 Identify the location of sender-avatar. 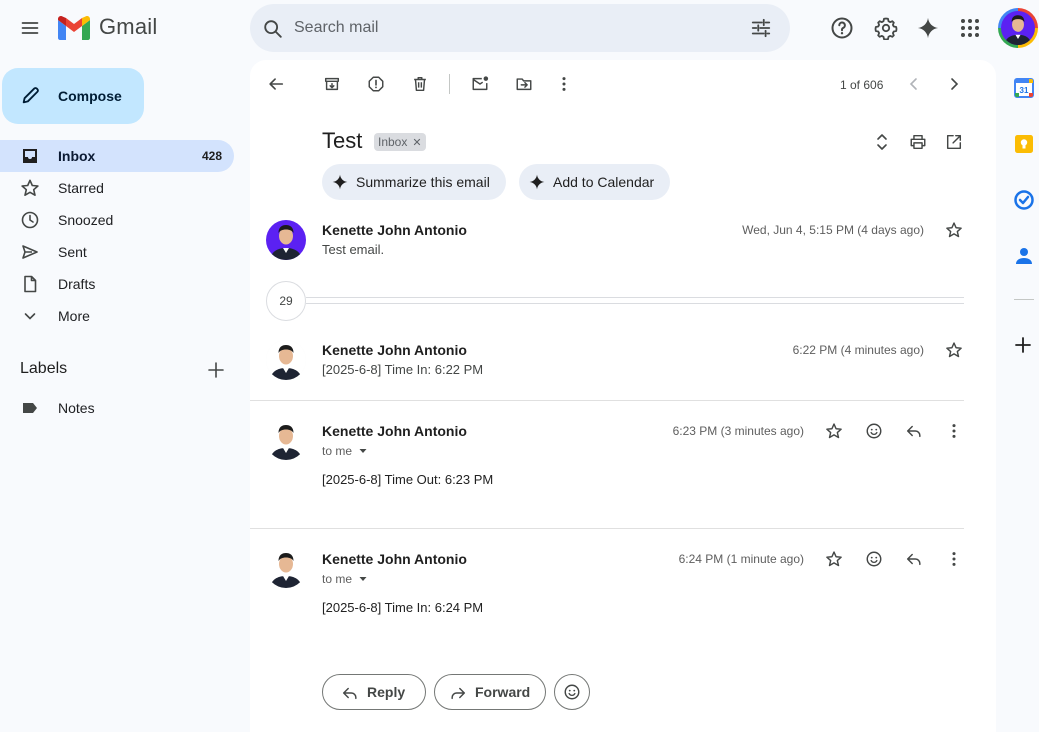
(286, 360).